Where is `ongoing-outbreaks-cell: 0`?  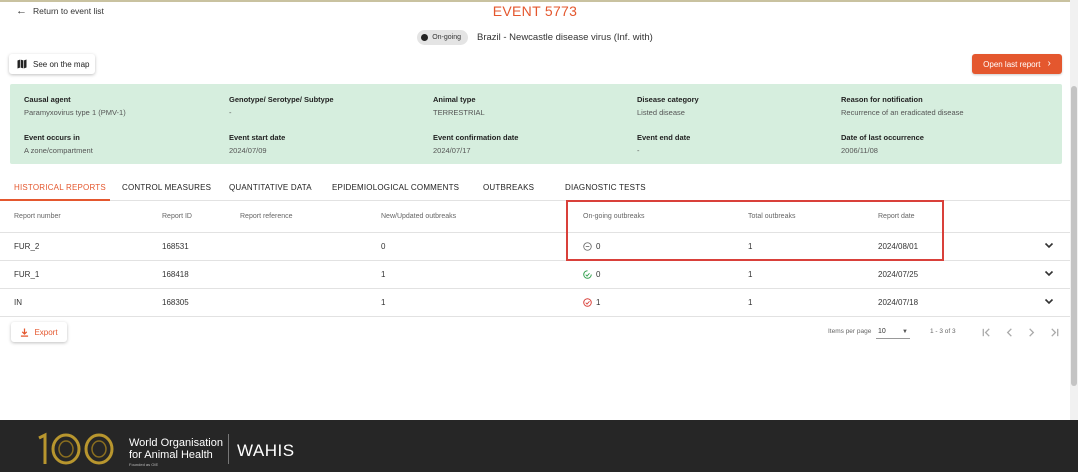 ongoing-outbreaks-cell: 0 is located at coordinates (591, 274).